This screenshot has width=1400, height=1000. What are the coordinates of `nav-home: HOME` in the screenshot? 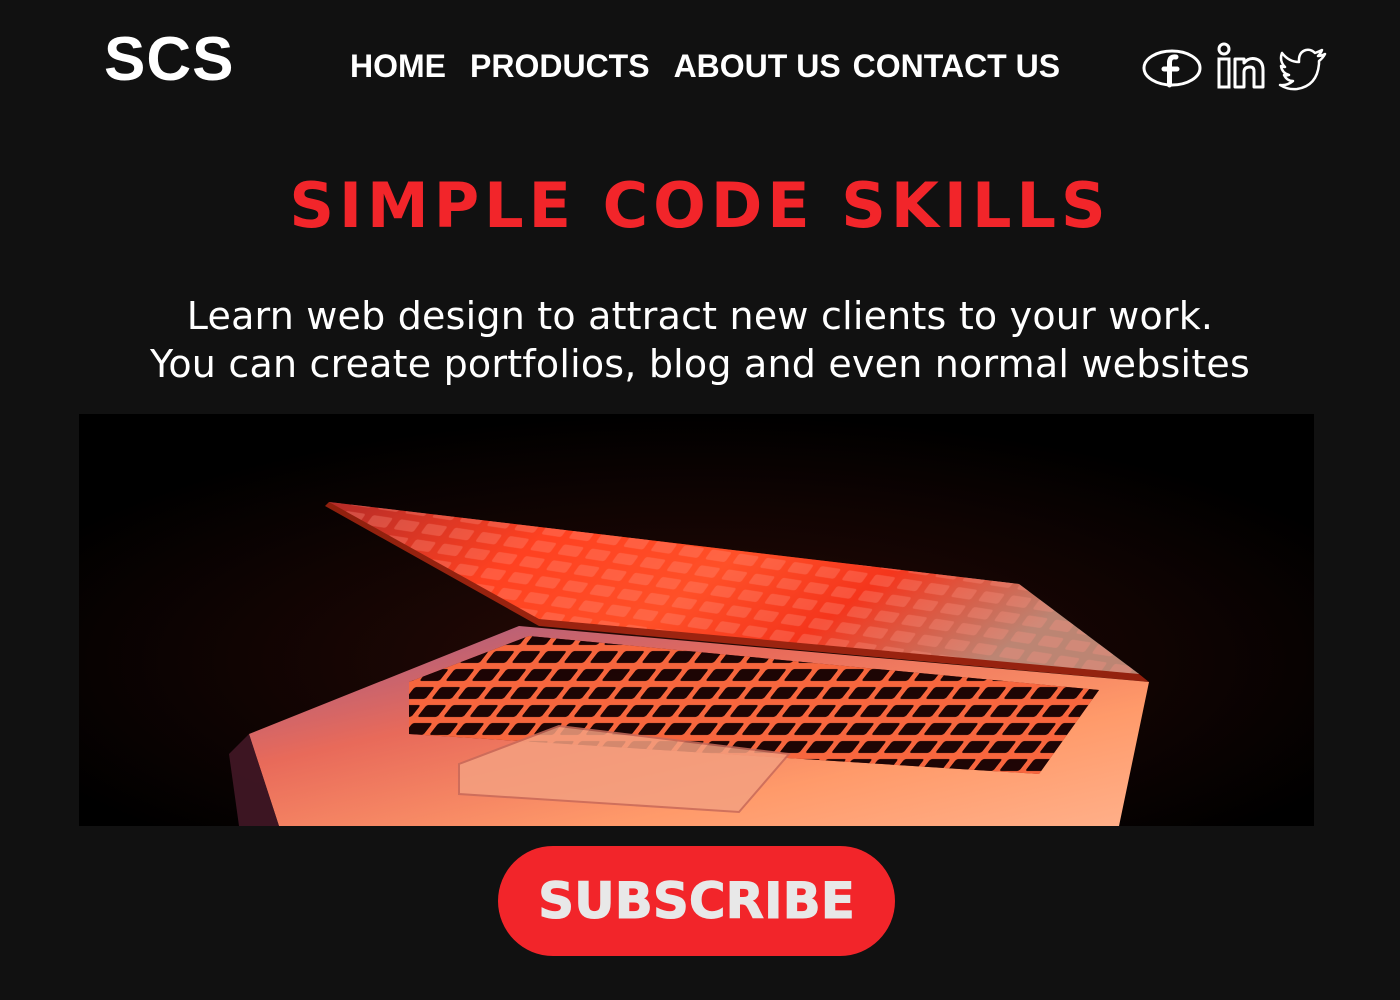 It's located at (398, 66).